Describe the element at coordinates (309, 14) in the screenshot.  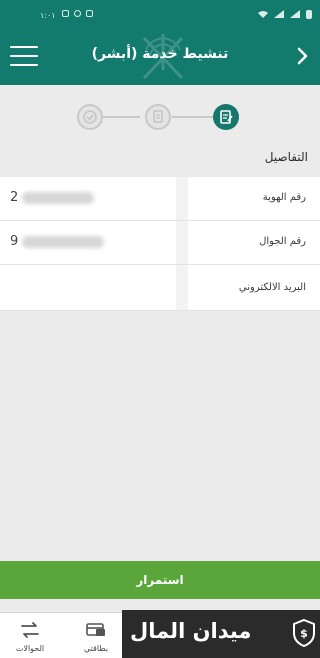
I see `battery-icon` at that location.